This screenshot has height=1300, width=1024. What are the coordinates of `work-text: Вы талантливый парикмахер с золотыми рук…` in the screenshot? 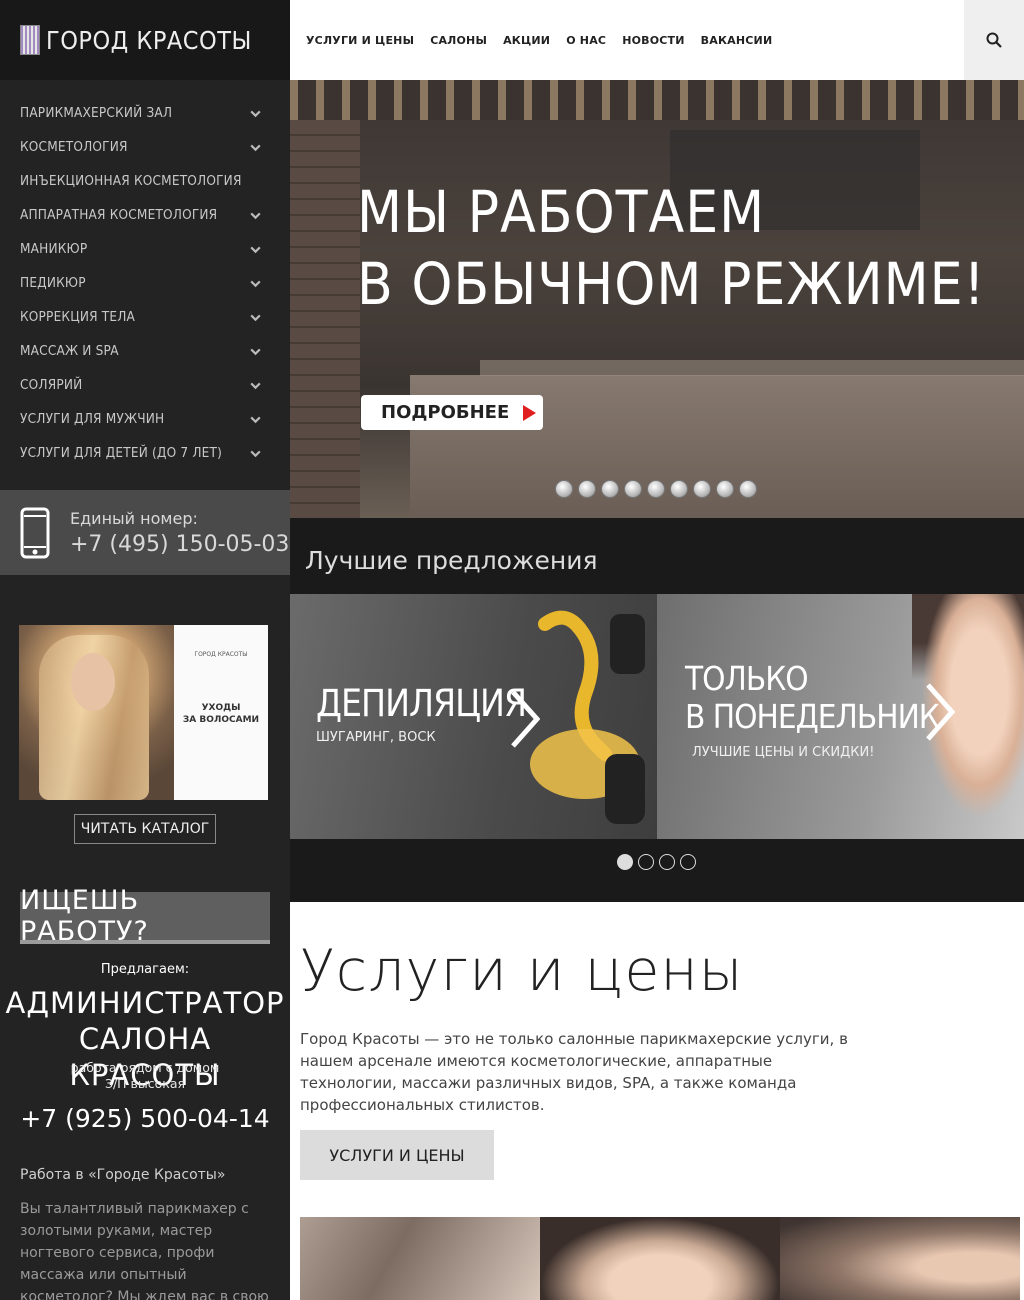 It's located at (144, 1250).